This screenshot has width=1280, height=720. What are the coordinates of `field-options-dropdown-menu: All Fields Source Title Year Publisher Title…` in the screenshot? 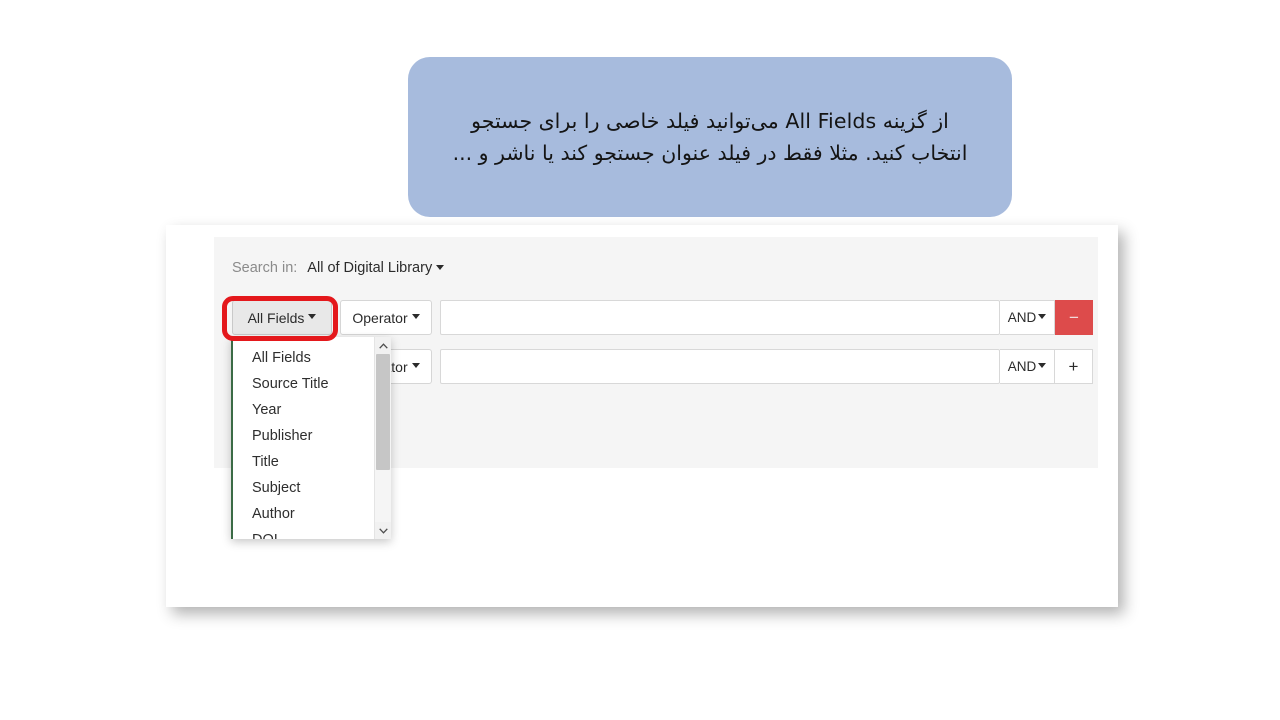 It's located at (311, 438).